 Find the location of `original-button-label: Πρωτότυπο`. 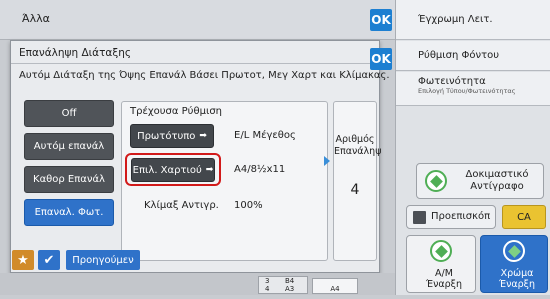

original-button-label: Πρωτότυπο is located at coordinates (166, 136).